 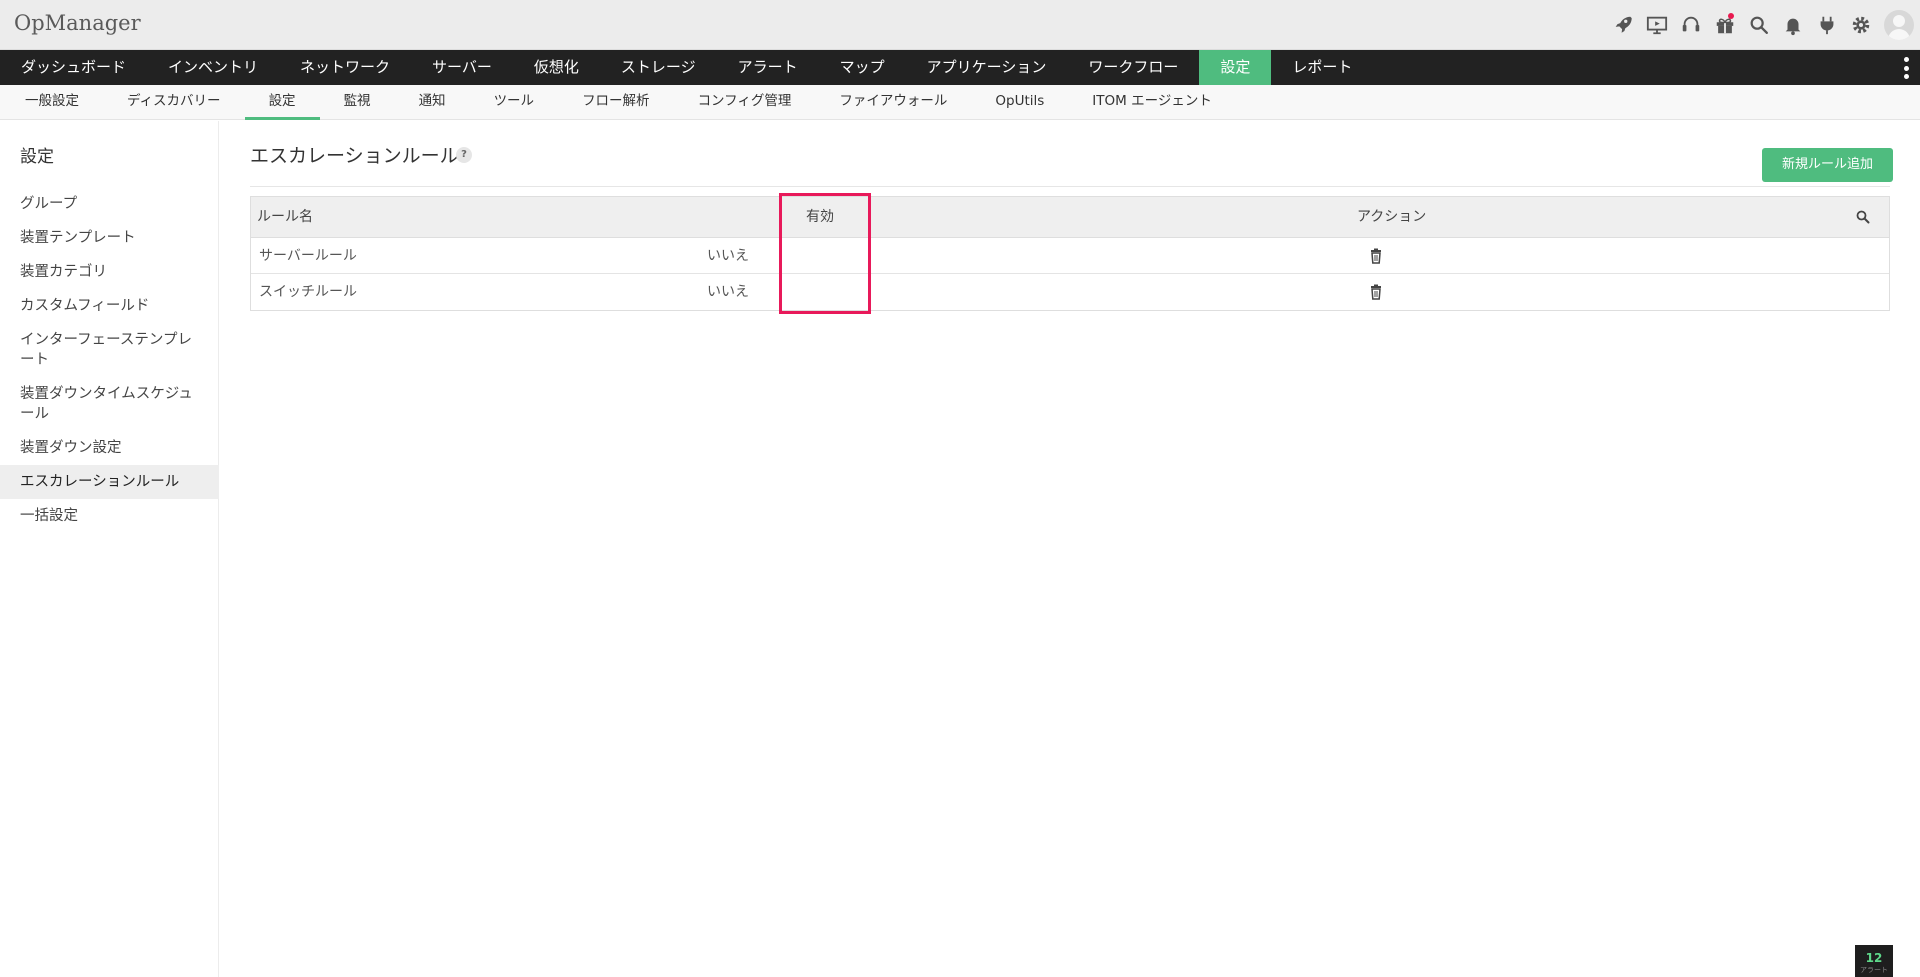 What do you see at coordinates (987, 67) in the screenshot?
I see `nav-applications: アプリケーション` at bounding box center [987, 67].